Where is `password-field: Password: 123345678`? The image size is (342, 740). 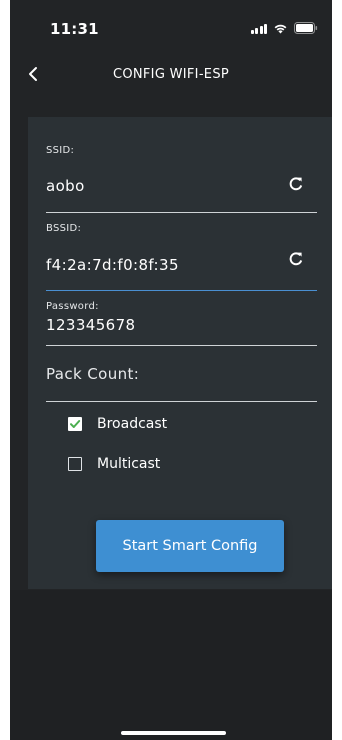
password-field: Password: 123345678 is located at coordinates (181, 318).